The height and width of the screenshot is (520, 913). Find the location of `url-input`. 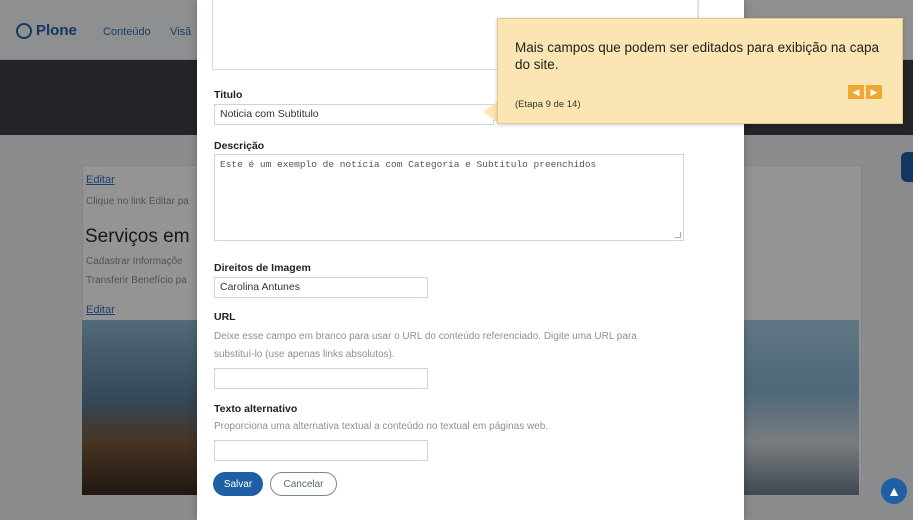

url-input is located at coordinates (321, 378).